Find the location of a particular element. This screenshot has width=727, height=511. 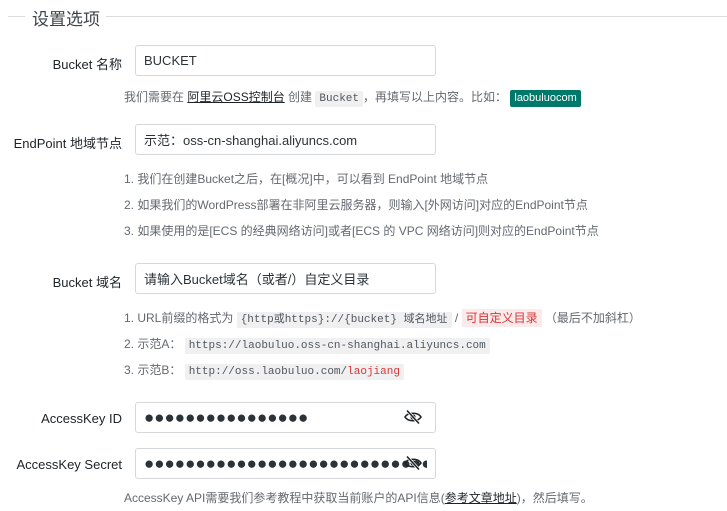

access-key-secret-input is located at coordinates (285, 463).